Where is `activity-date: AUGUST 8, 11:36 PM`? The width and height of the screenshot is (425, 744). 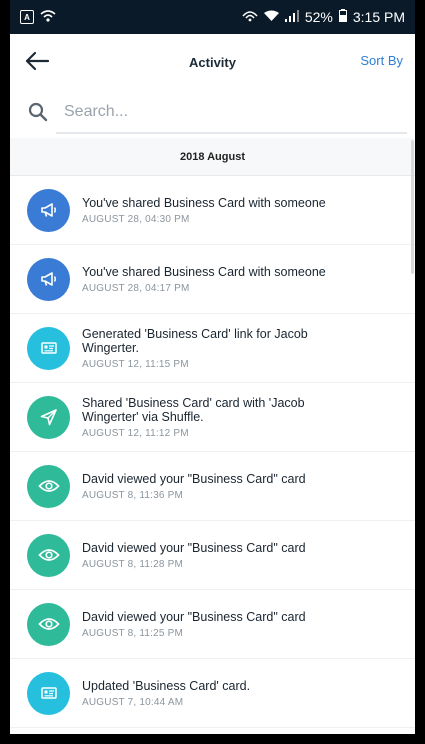 activity-date: AUGUST 8, 11:36 PM is located at coordinates (133, 495).